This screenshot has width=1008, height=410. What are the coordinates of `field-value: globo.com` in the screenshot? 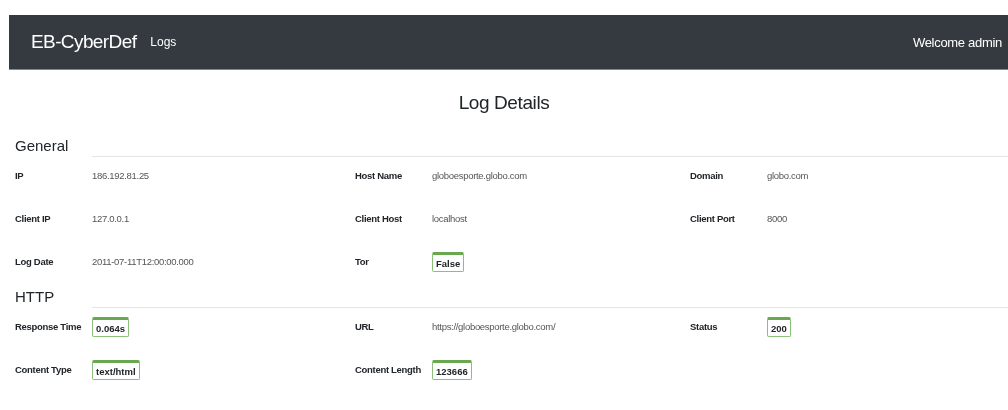 It's located at (788, 175).